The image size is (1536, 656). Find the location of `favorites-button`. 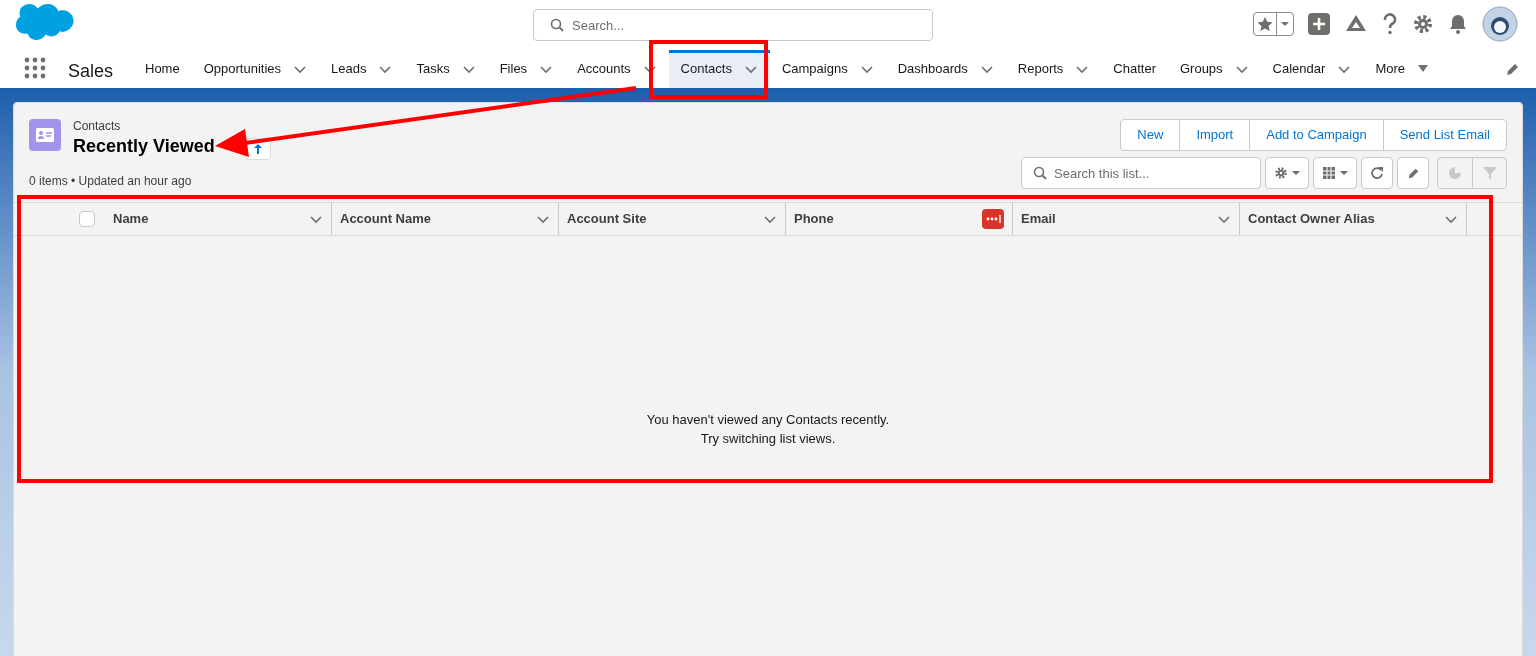

favorites-button is located at coordinates (1273, 24).